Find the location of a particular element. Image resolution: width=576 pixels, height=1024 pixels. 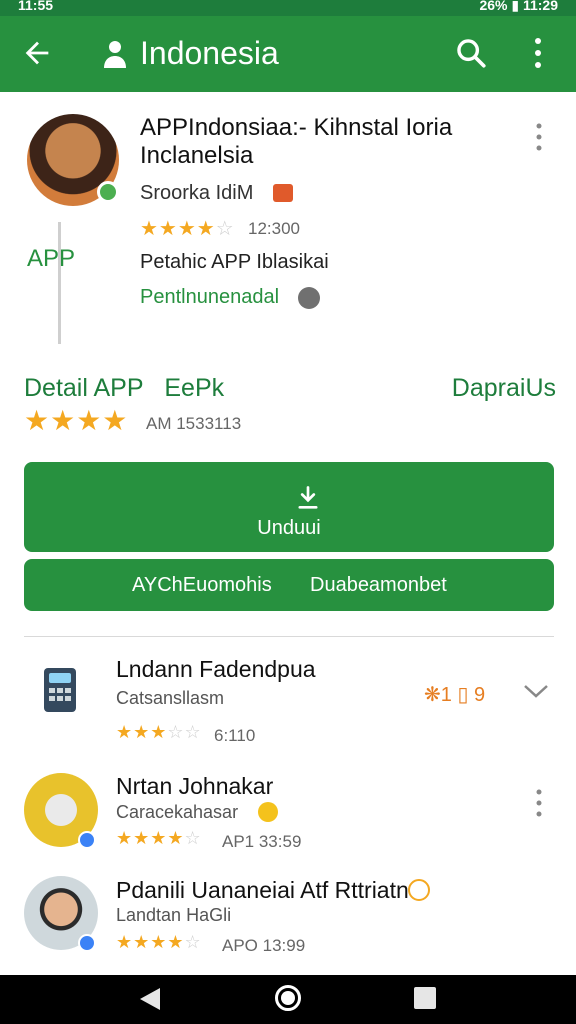

system-nav-bar is located at coordinates (288, 999).